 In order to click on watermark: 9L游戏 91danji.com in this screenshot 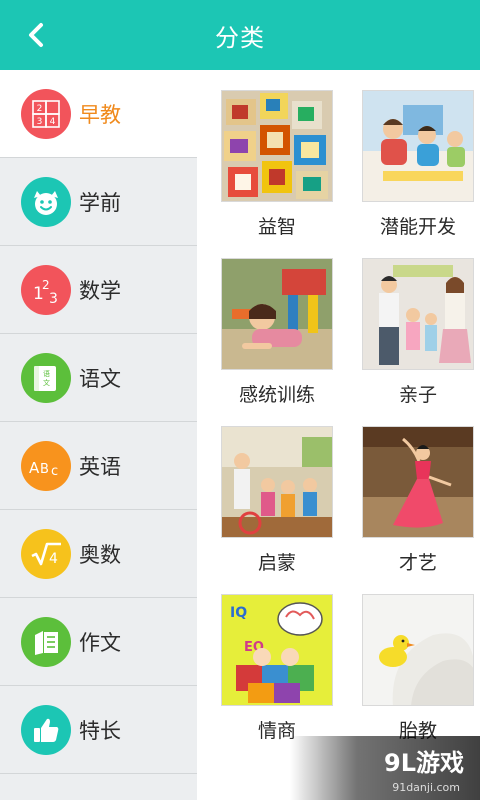, I will do `click(385, 768)`.